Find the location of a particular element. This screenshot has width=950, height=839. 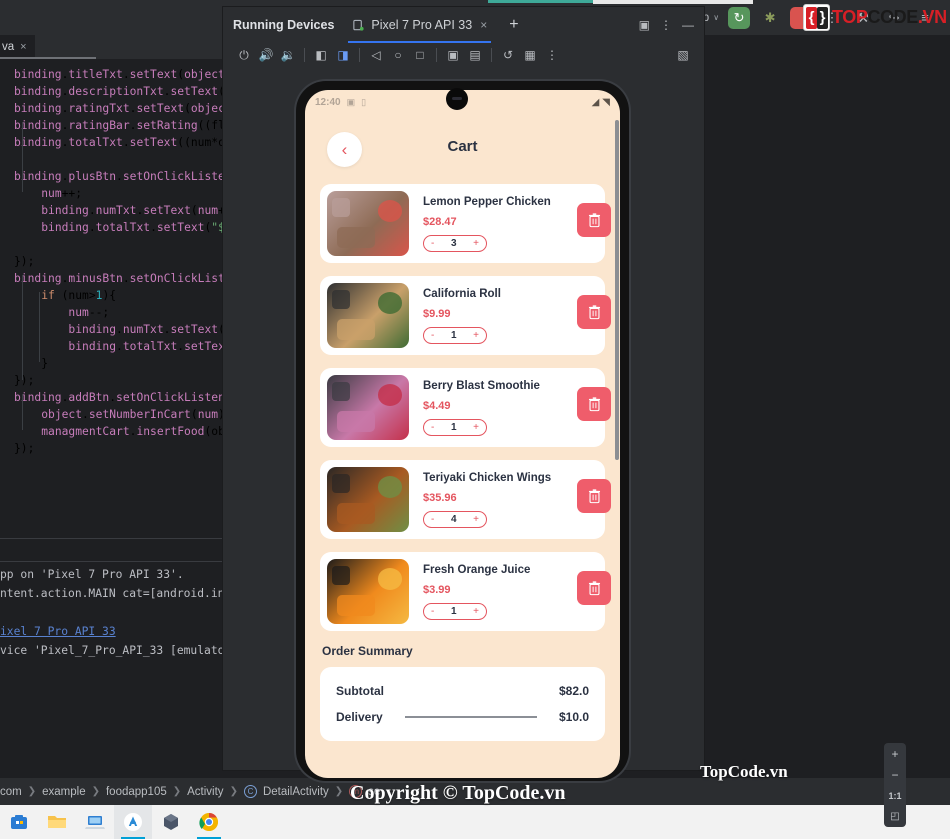

remote-desktop-icon is located at coordinates (95, 822).